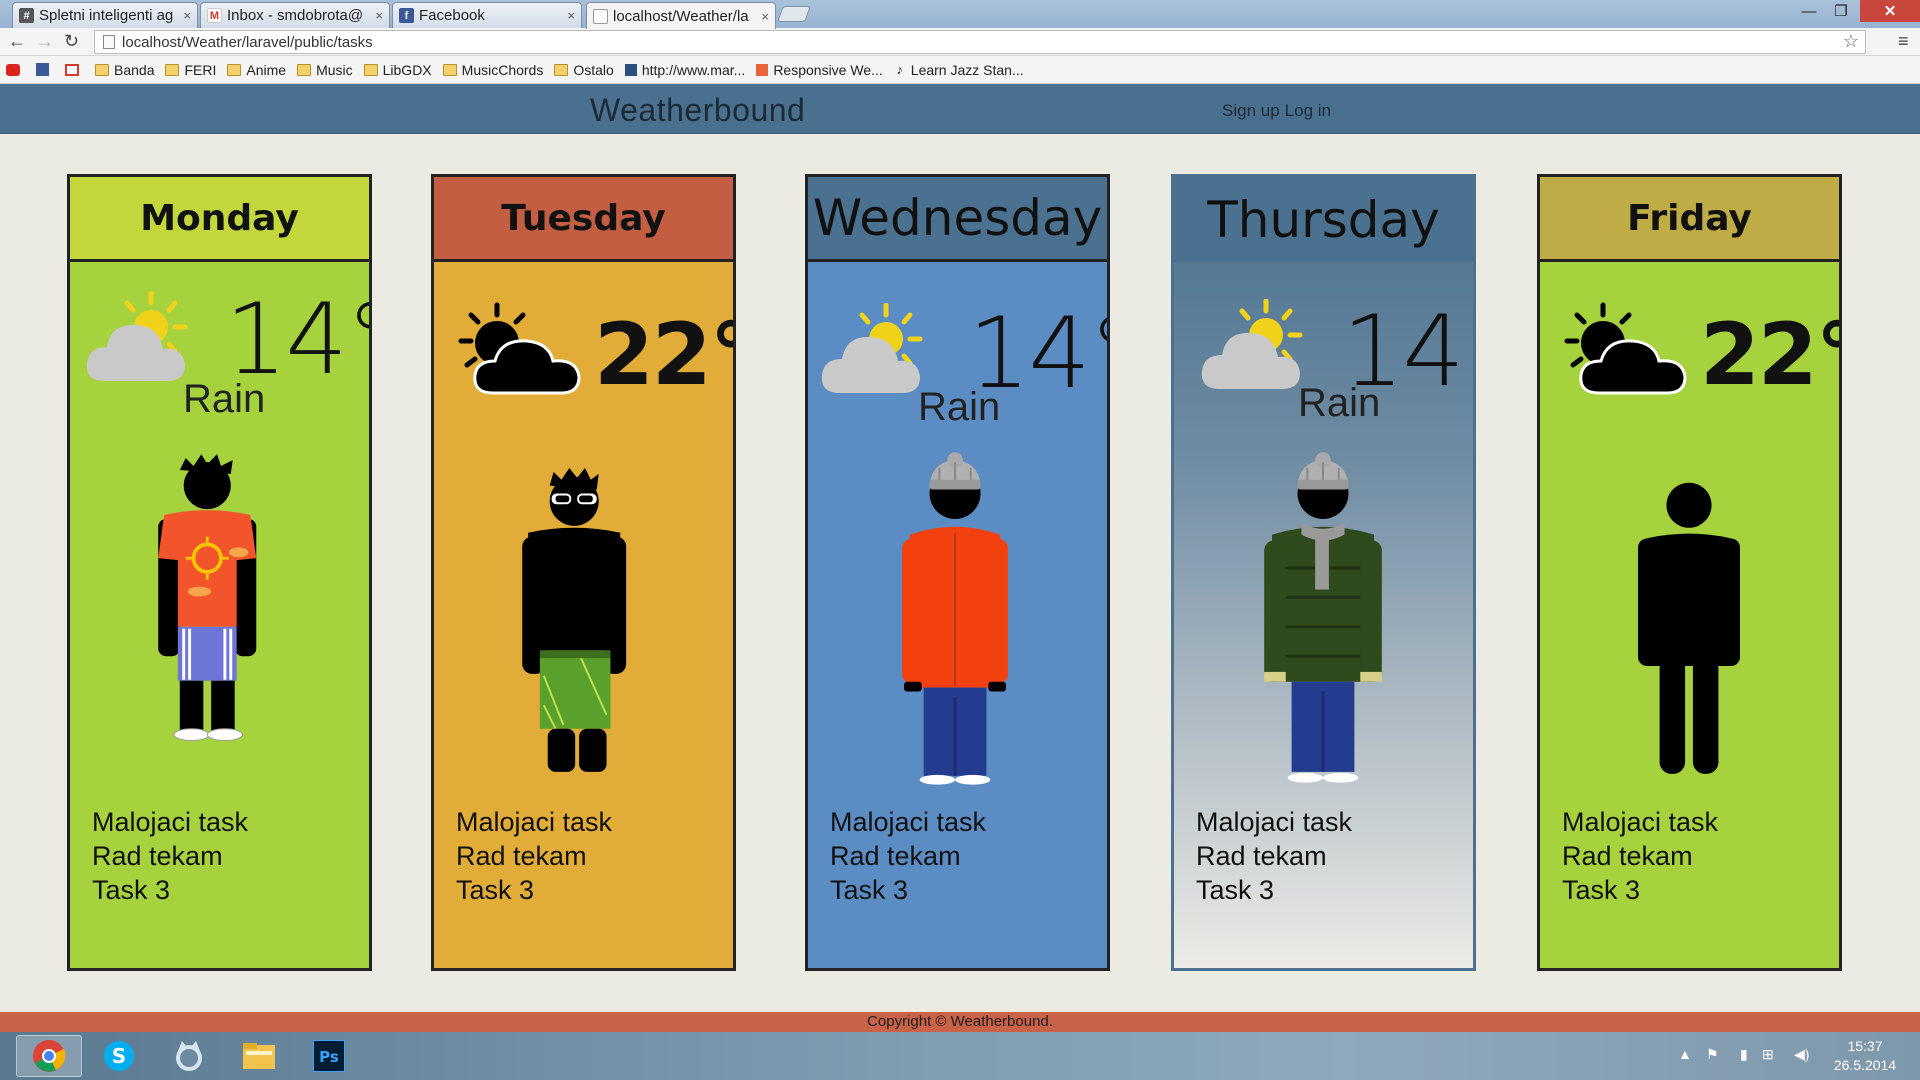 The image size is (1920, 1080). Describe the element at coordinates (1809, 11) in the screenshot. I see `minimize-button: —` at that location.